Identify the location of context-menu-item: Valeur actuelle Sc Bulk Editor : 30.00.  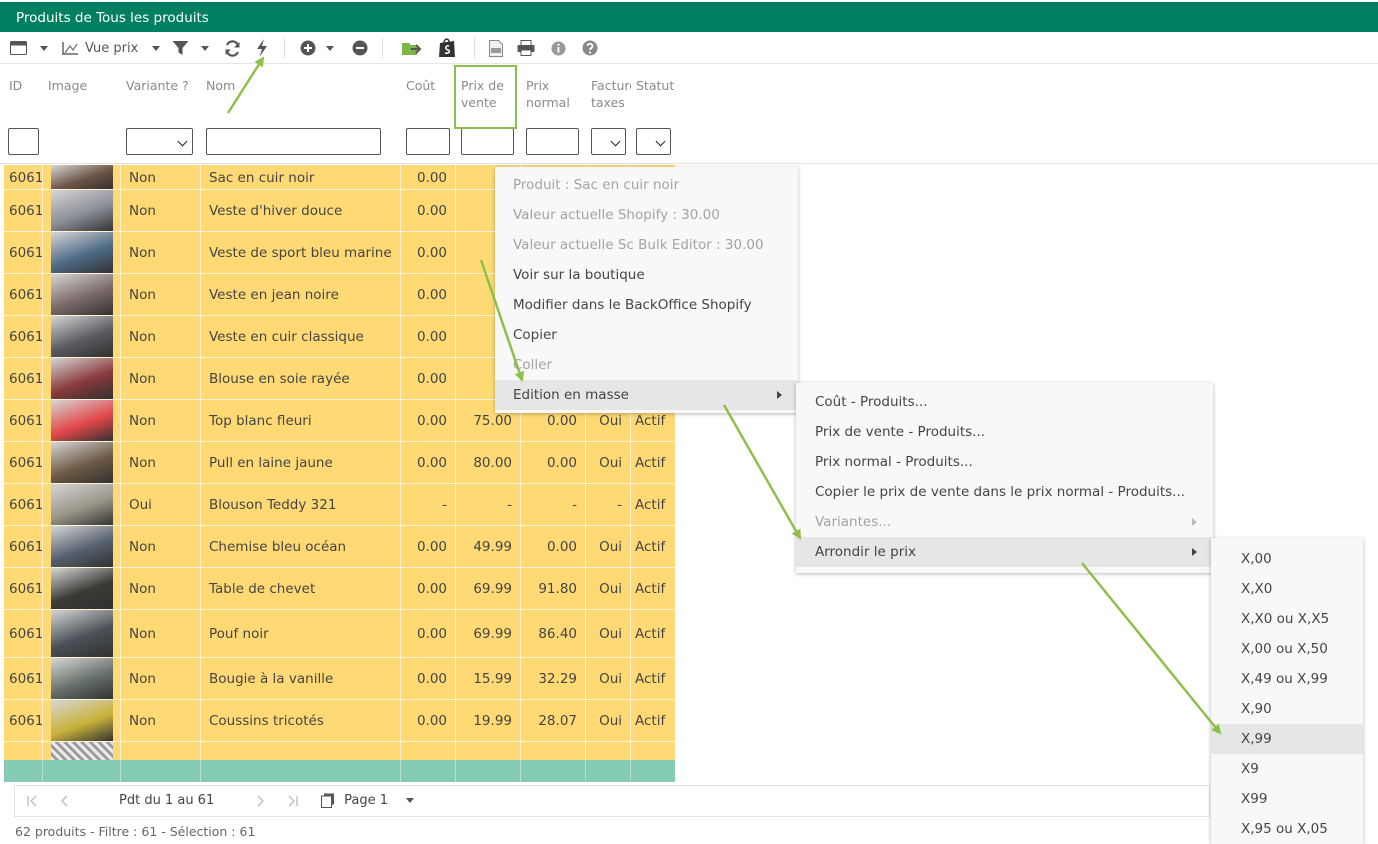
(646, 245).